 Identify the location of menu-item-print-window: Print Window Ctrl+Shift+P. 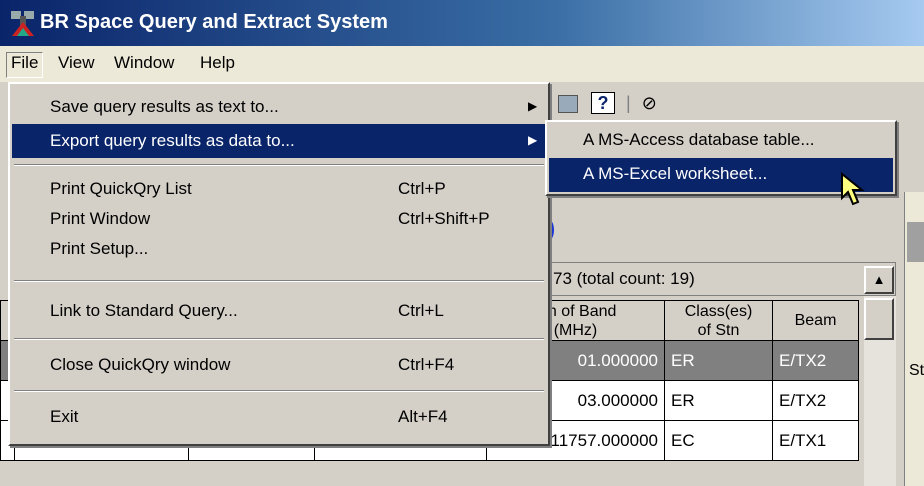
(279, 219).